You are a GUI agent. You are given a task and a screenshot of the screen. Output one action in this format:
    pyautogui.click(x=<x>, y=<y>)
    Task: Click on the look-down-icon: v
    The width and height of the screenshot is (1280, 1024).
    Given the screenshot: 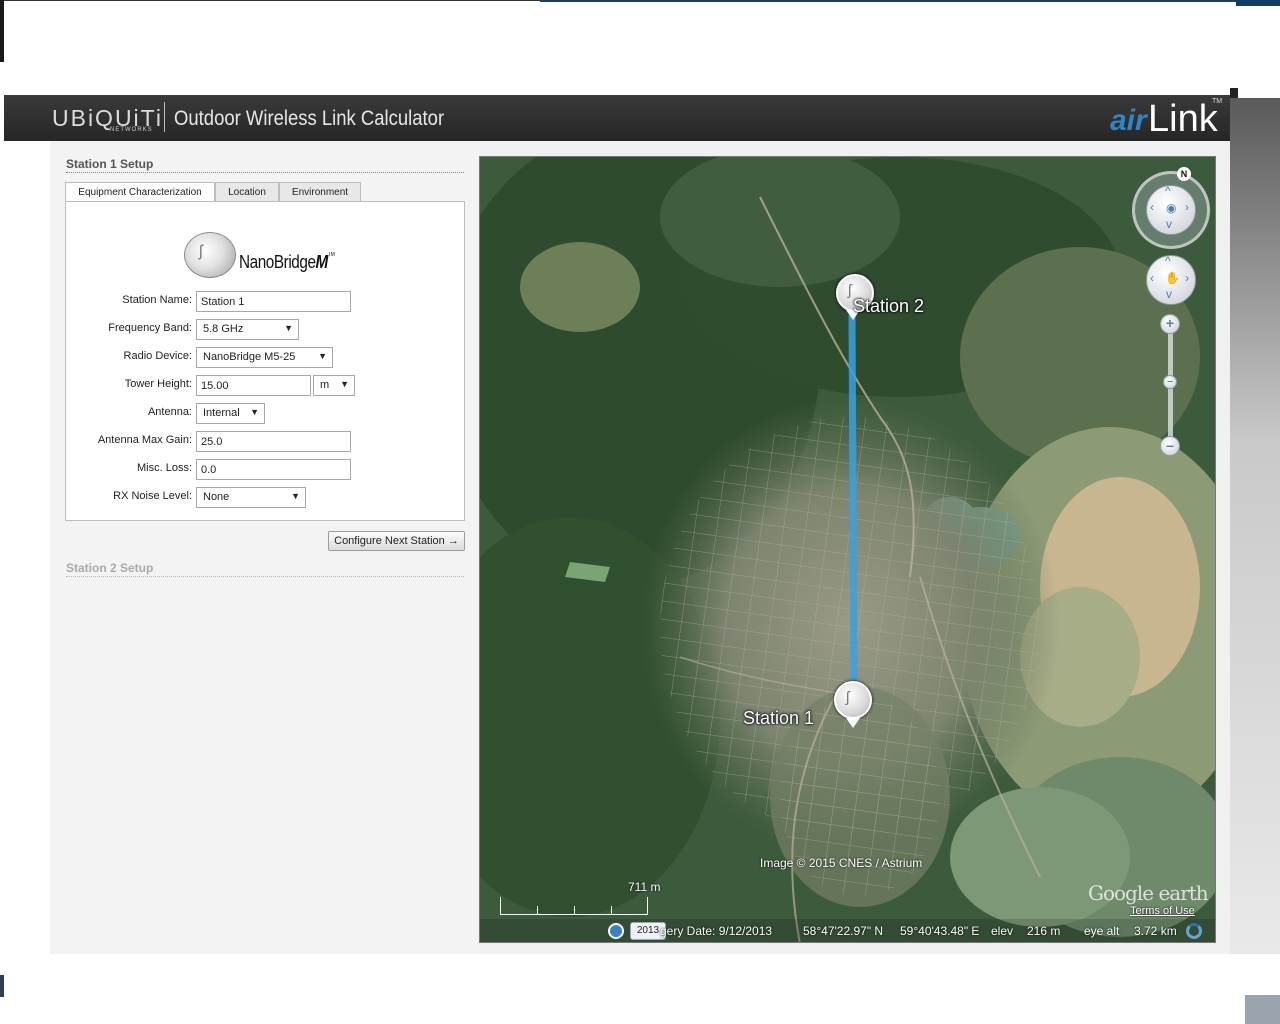 What is the action you would take?
    pyautogui.click(x=1169, y=224)
    